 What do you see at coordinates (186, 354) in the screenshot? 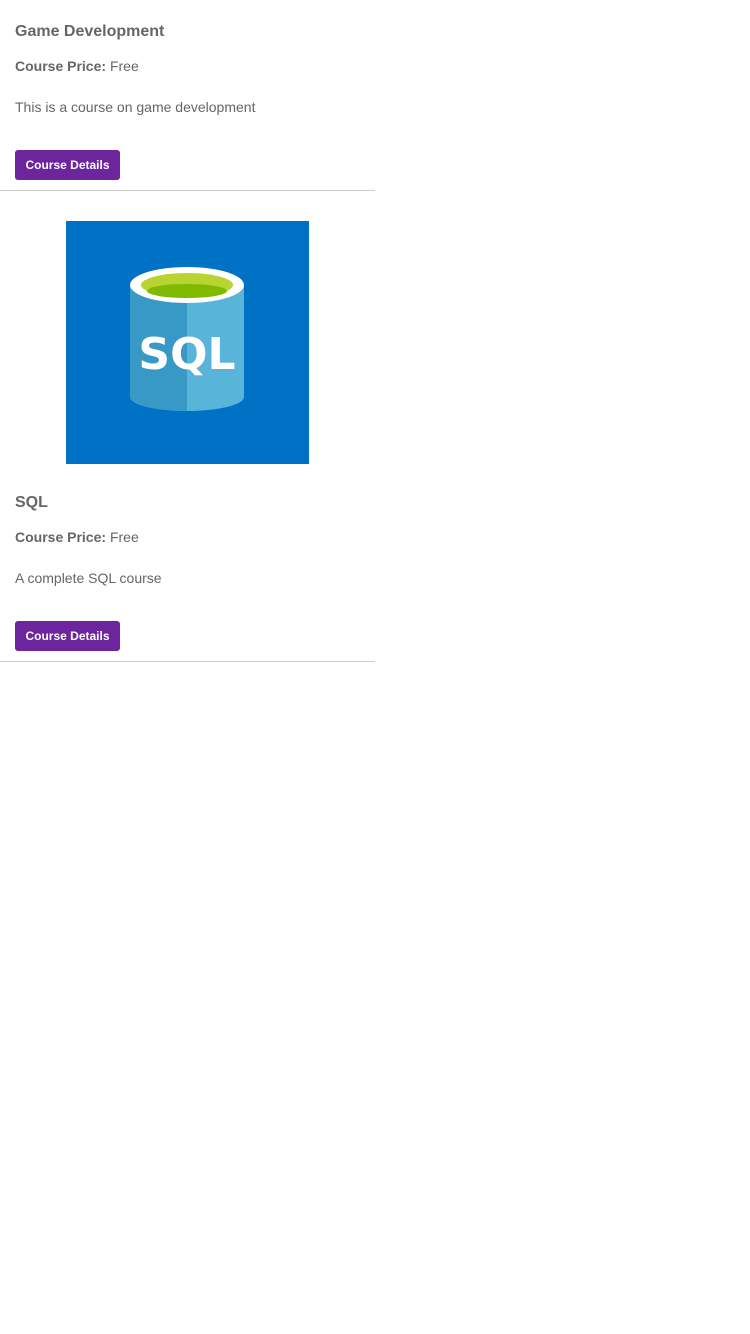
I see `sql-icon-label: SQL` at bounding box center [186, 354].